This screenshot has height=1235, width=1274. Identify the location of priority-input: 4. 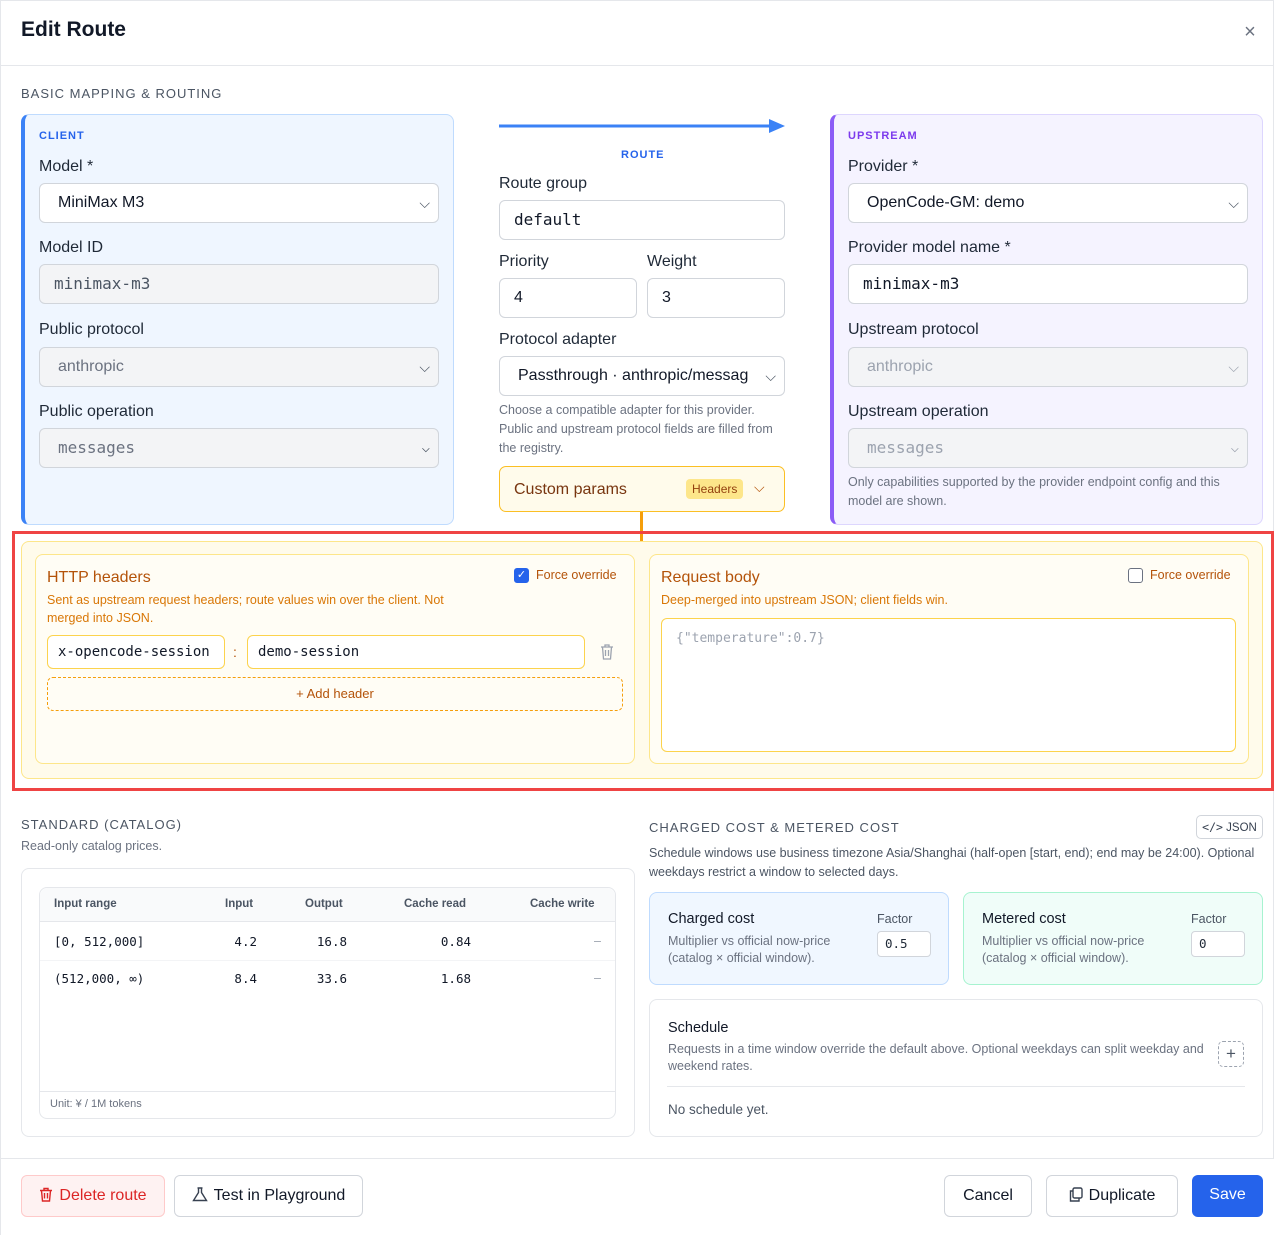
(568, 298).